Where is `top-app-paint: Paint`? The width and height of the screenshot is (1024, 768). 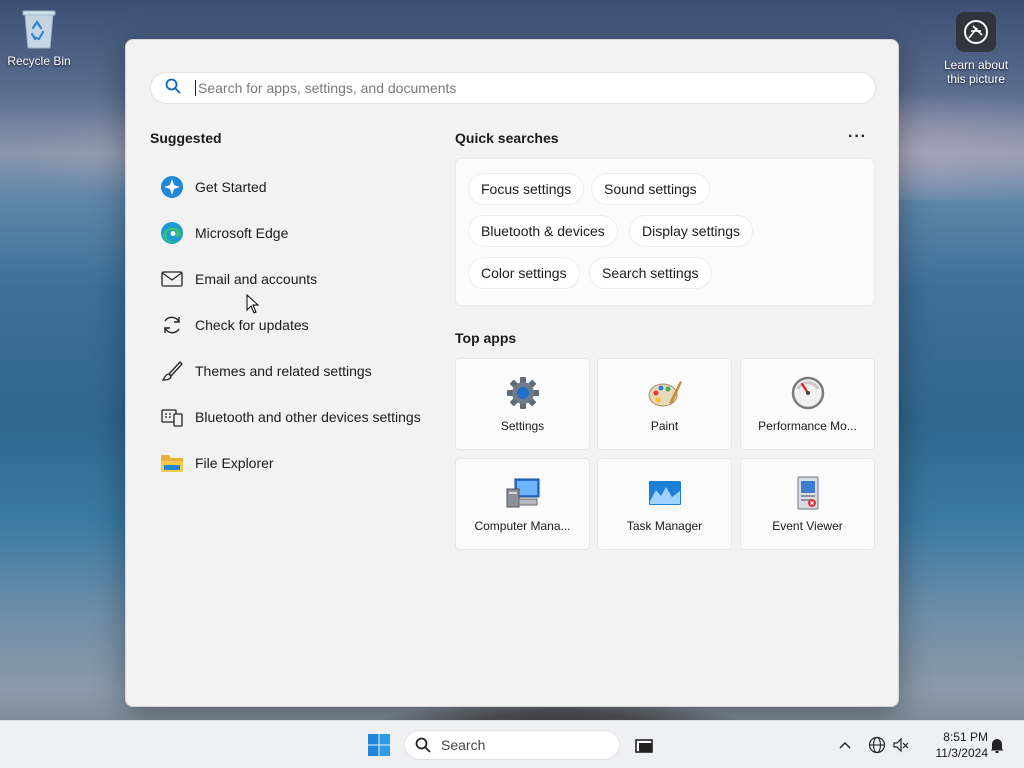 top-app-paint: Paint is located at coordinates (664, 404).